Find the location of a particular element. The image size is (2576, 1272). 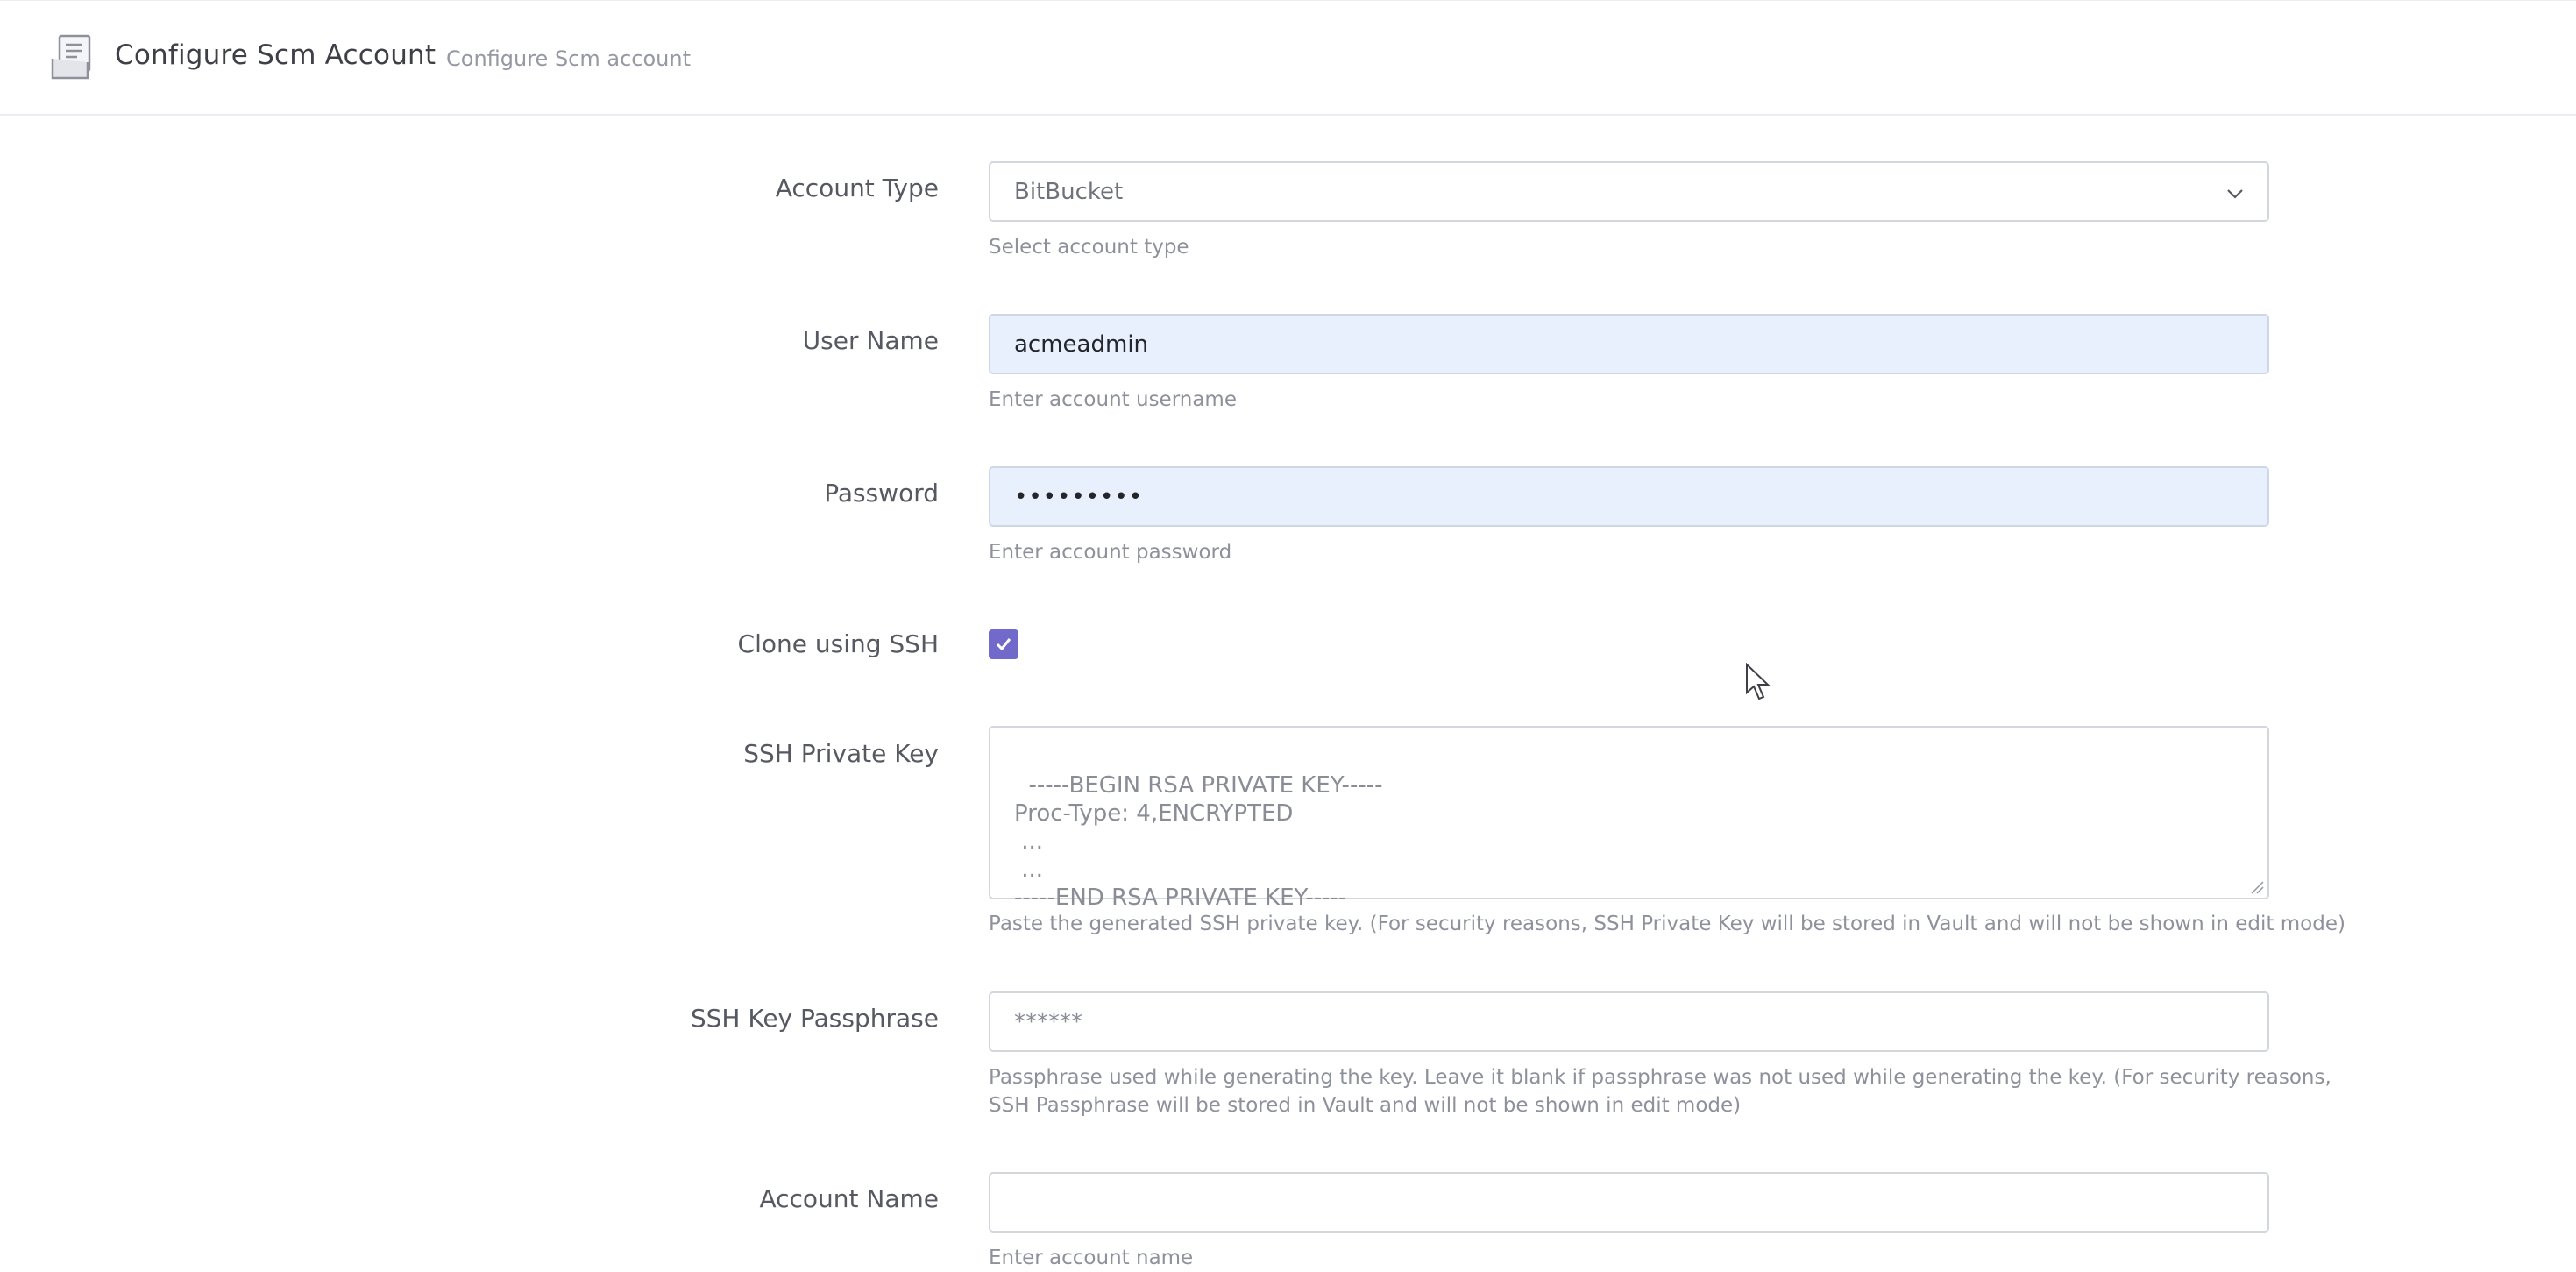

account-name-input is located at coordinates (1629, 1202).